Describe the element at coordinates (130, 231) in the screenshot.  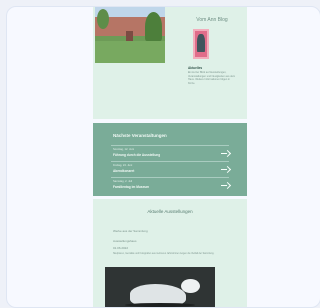
I see `exhibition-subtitle: Werke aus der Sammlung` at that location.